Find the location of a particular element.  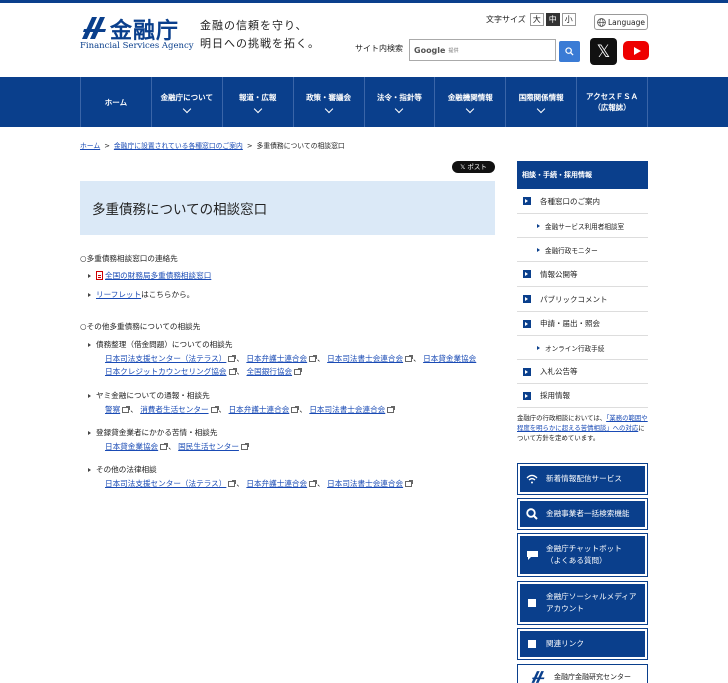

group-heading: 登録貸金業者にかかる苦情・相談先 is located at coordinates (153, 432).